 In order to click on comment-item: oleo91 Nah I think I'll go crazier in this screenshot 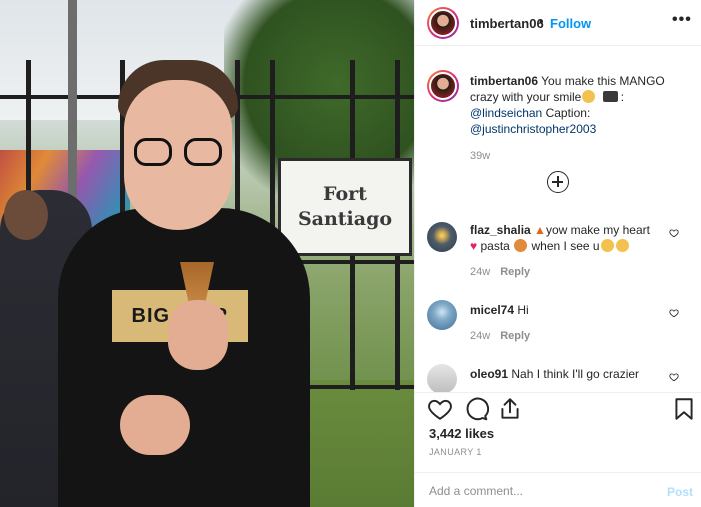, I will do `click(558, 377)`.